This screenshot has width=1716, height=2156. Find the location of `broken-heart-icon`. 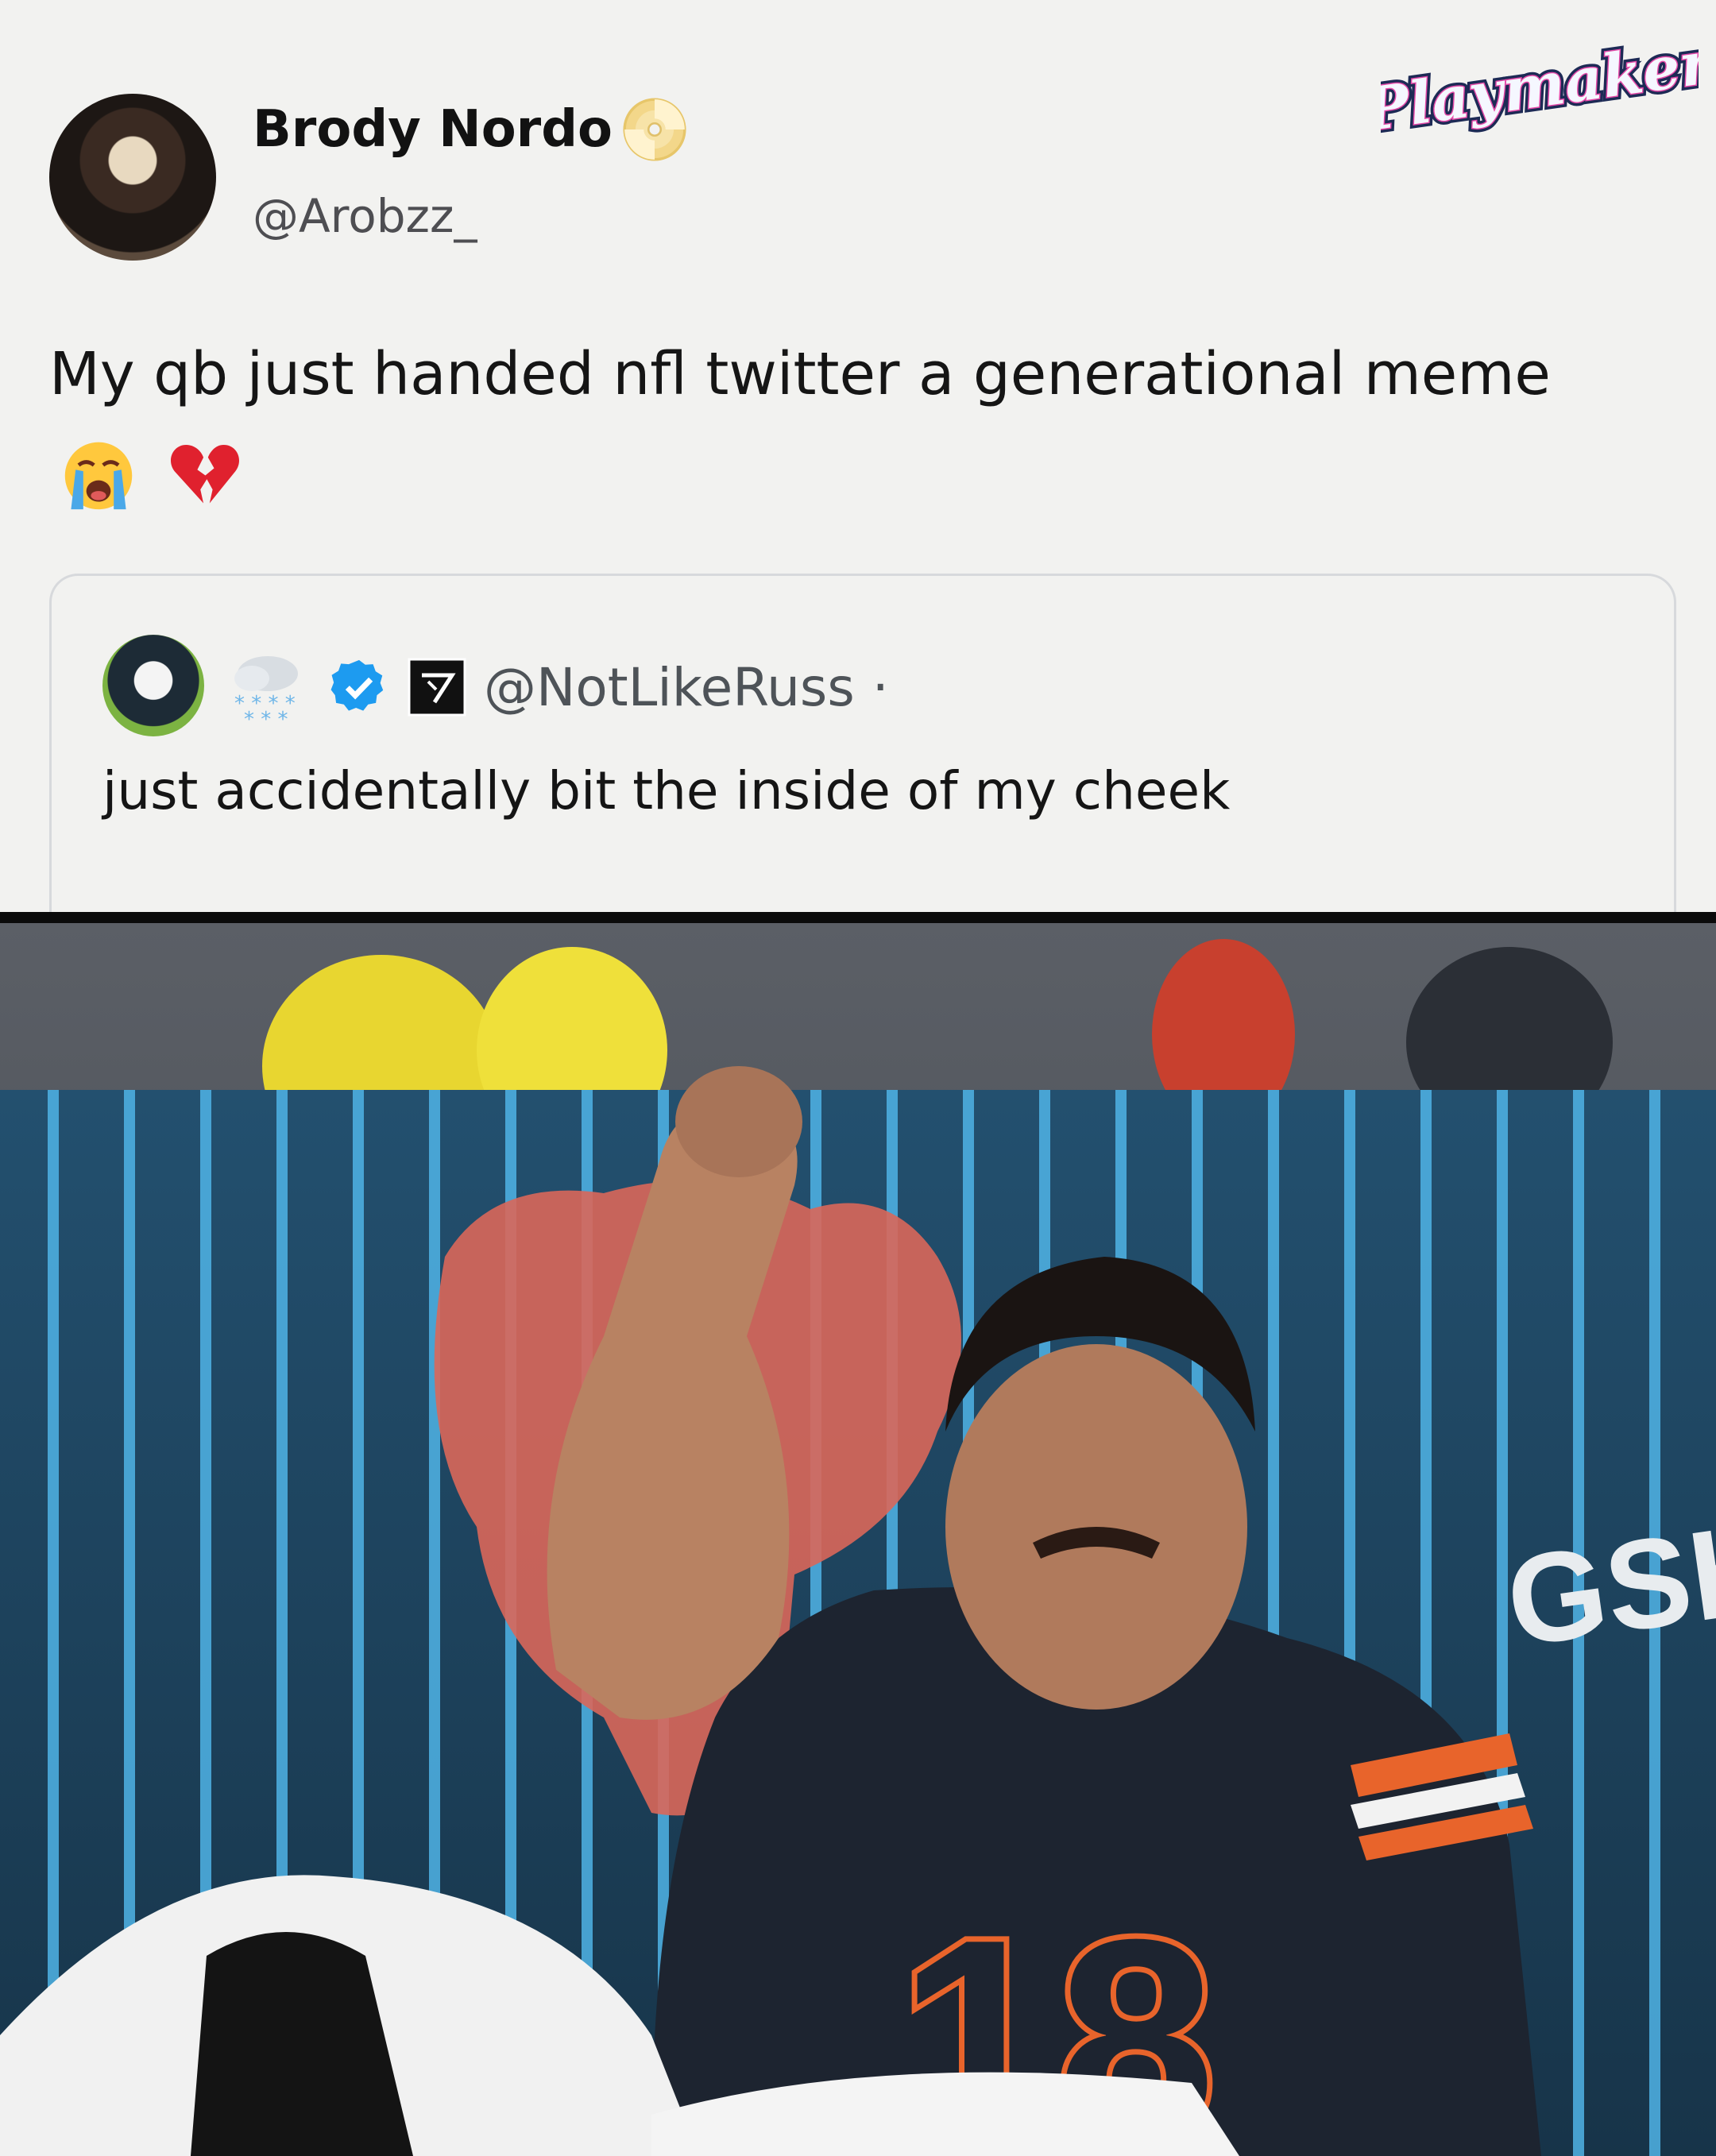

broken-heart-icon is located at coordinates (204, 475).